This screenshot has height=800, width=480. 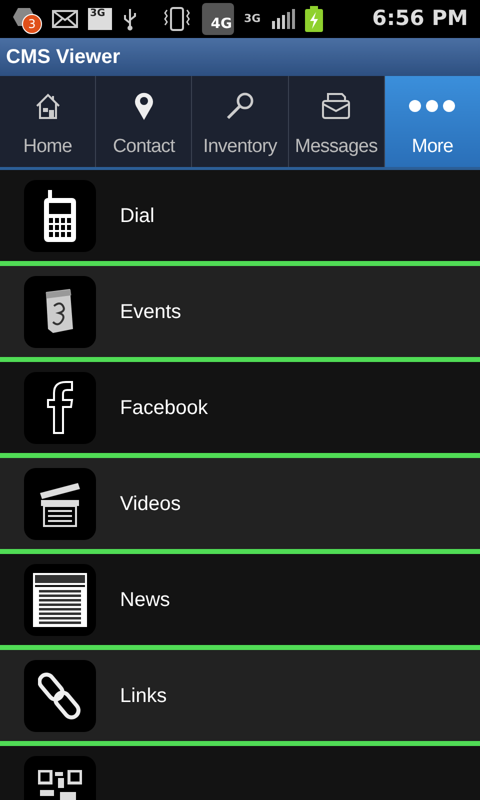 What do you see at coordinates (240, 602) in the screenshot?
I see `menu-item: News` at bounding box center [240, 602].